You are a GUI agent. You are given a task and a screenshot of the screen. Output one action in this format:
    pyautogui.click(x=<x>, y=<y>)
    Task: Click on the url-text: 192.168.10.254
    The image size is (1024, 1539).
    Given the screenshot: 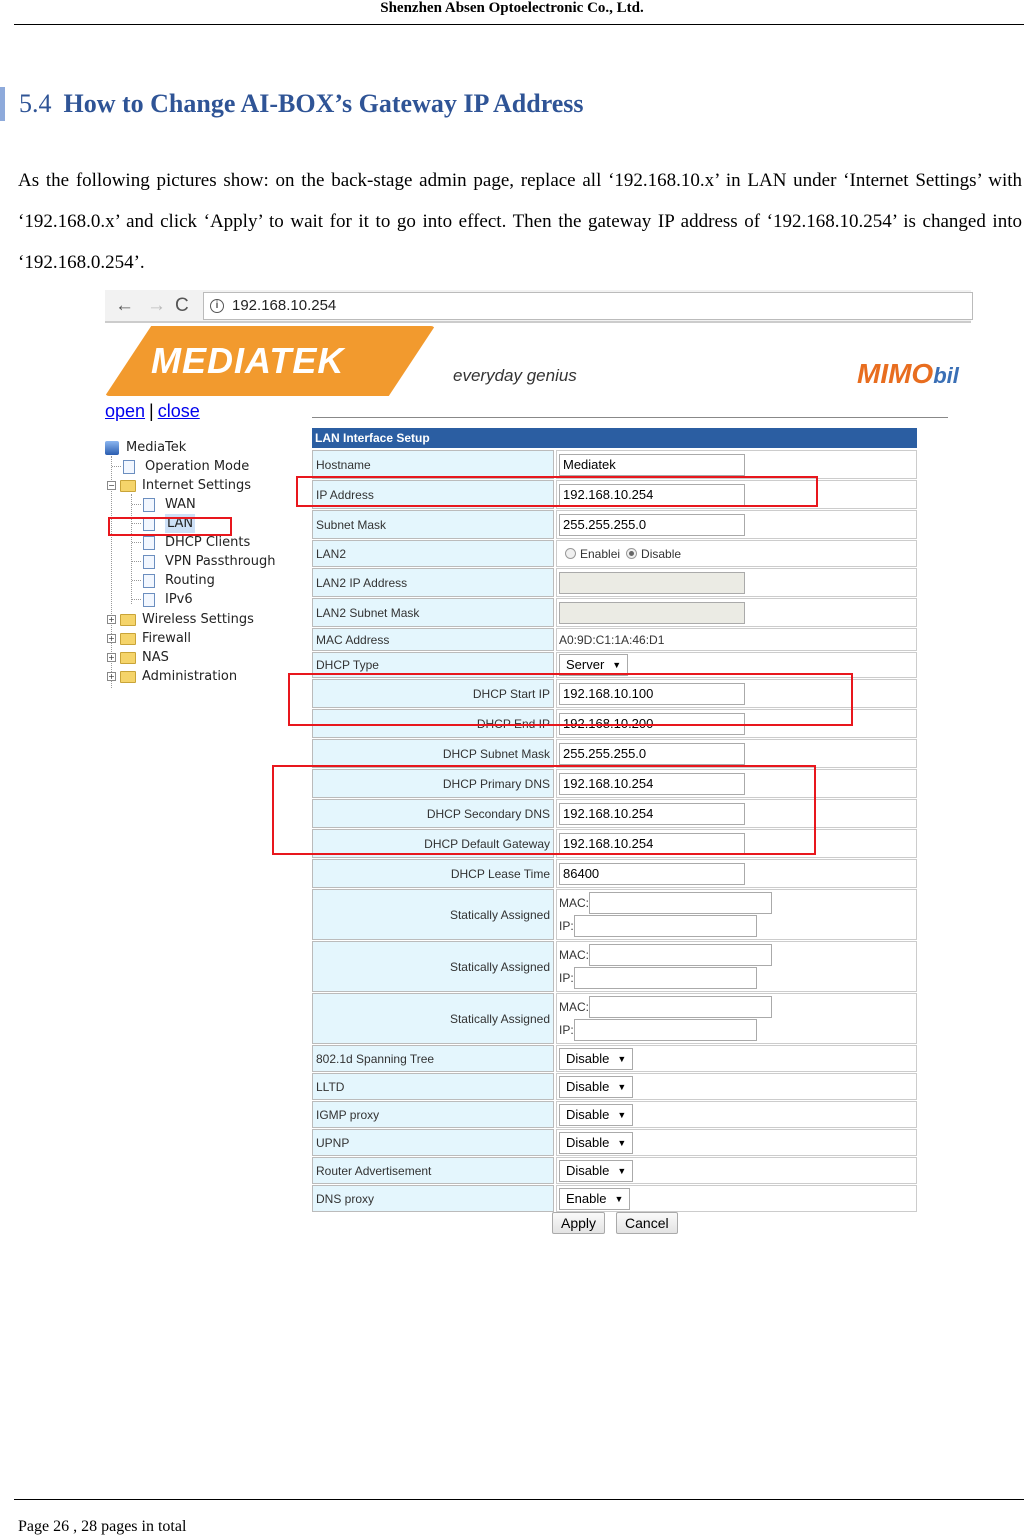 What is the action you would take?
    pyautogui.click(x=284, y=305)
    